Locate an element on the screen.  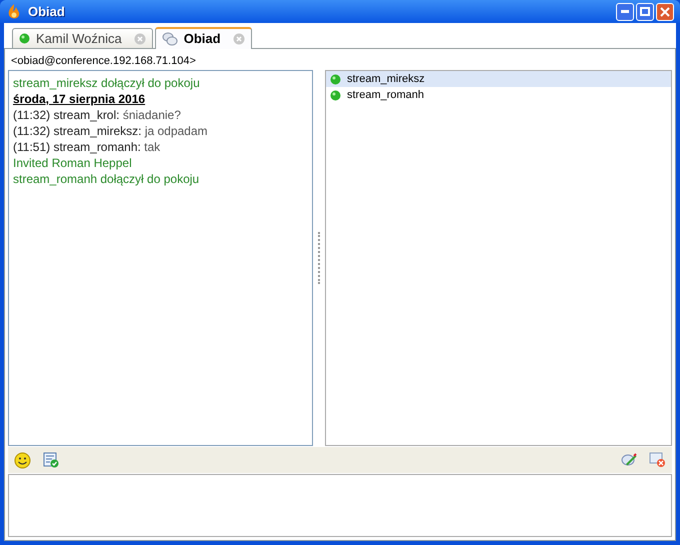
message-input is located at coordinates (340, 505).